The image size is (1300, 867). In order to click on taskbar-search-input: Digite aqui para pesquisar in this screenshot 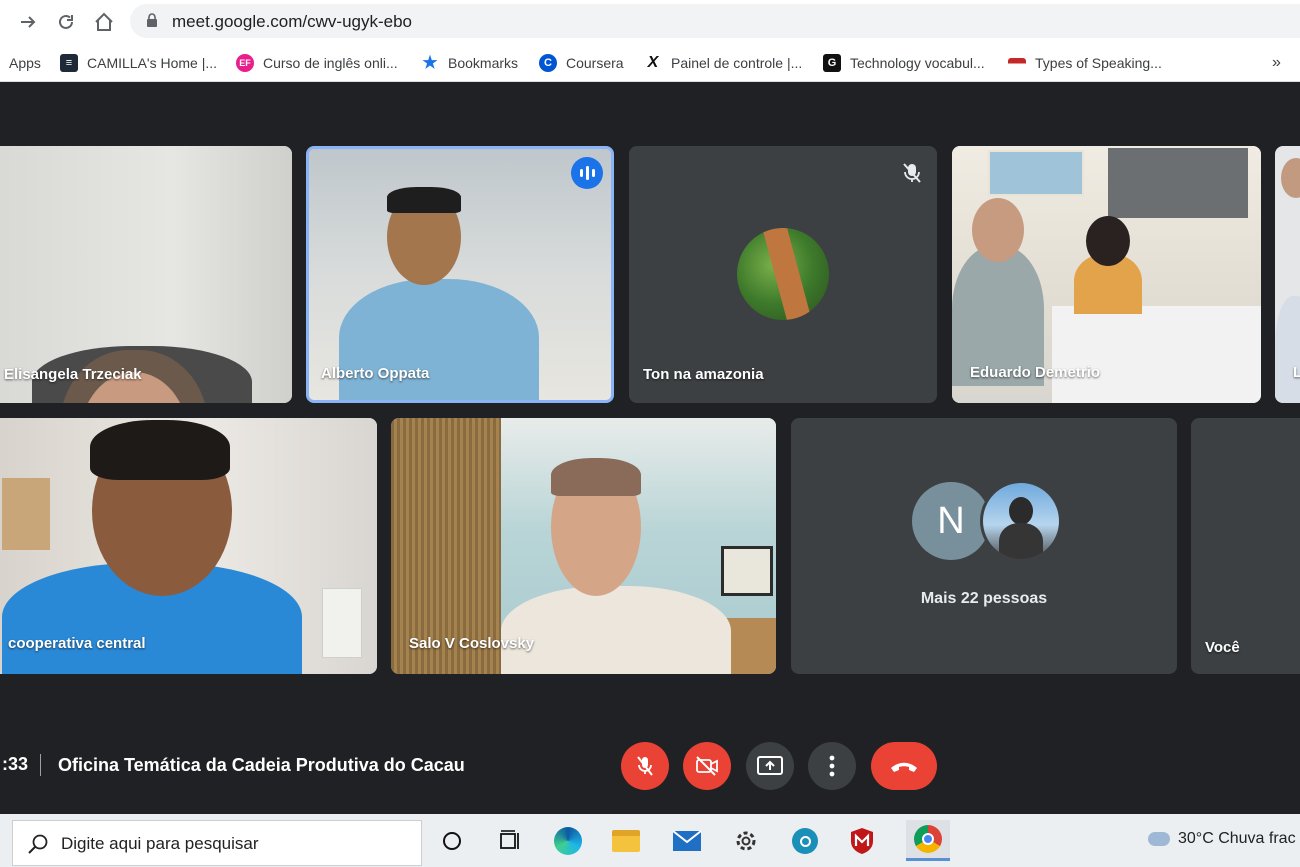, I will do `click(217, 843)`.